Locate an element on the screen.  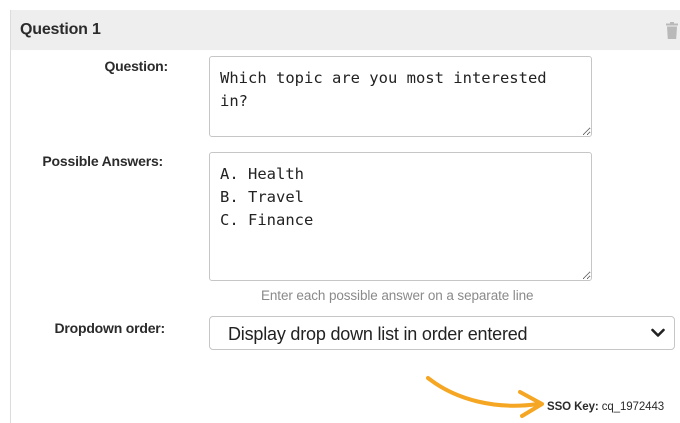
question-label: Question: is located at coordinates (136, 66).